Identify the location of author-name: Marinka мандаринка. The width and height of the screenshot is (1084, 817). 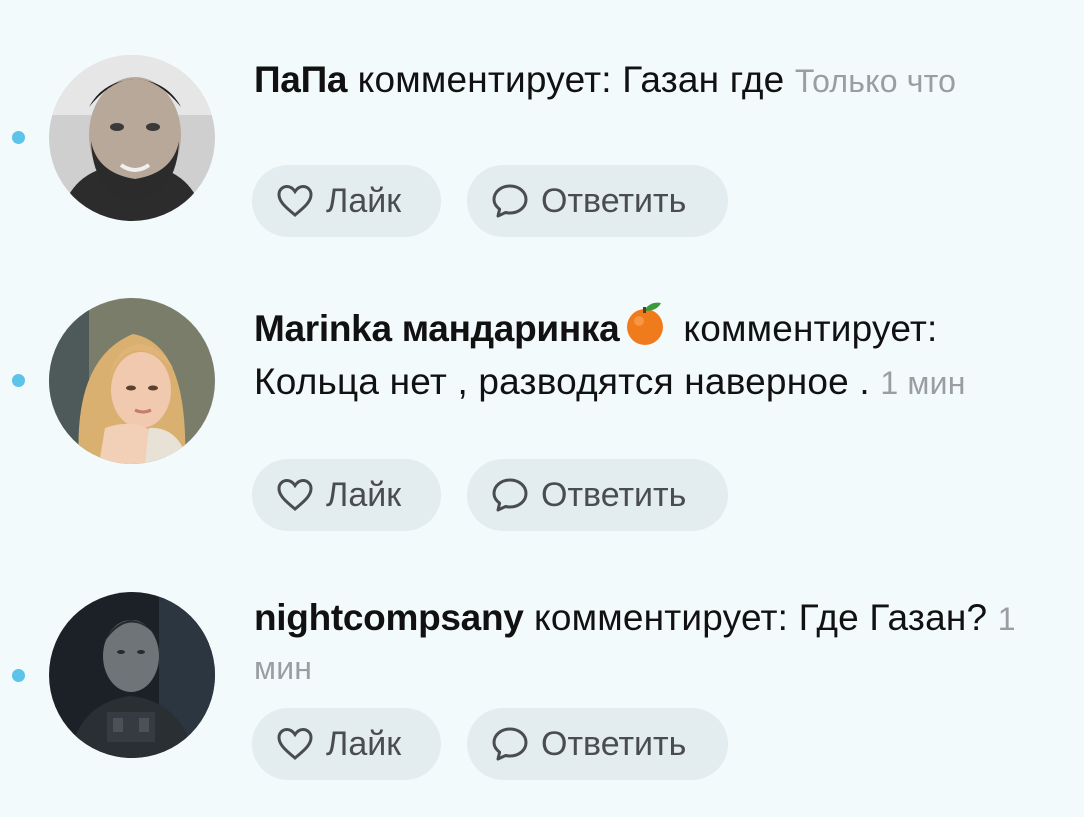
(437, 328).